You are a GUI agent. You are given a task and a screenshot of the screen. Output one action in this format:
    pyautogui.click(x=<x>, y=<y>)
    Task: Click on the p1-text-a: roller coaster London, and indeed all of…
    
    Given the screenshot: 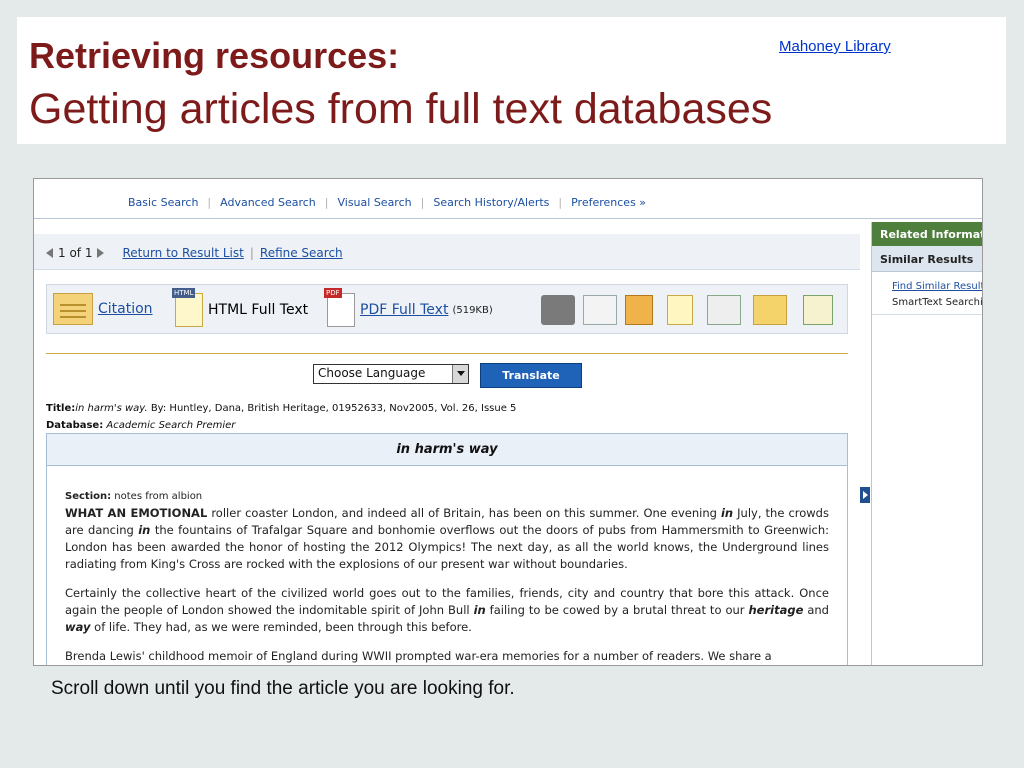 What is the action you would take?
    pyautogui.click(x=464, y=513)
    